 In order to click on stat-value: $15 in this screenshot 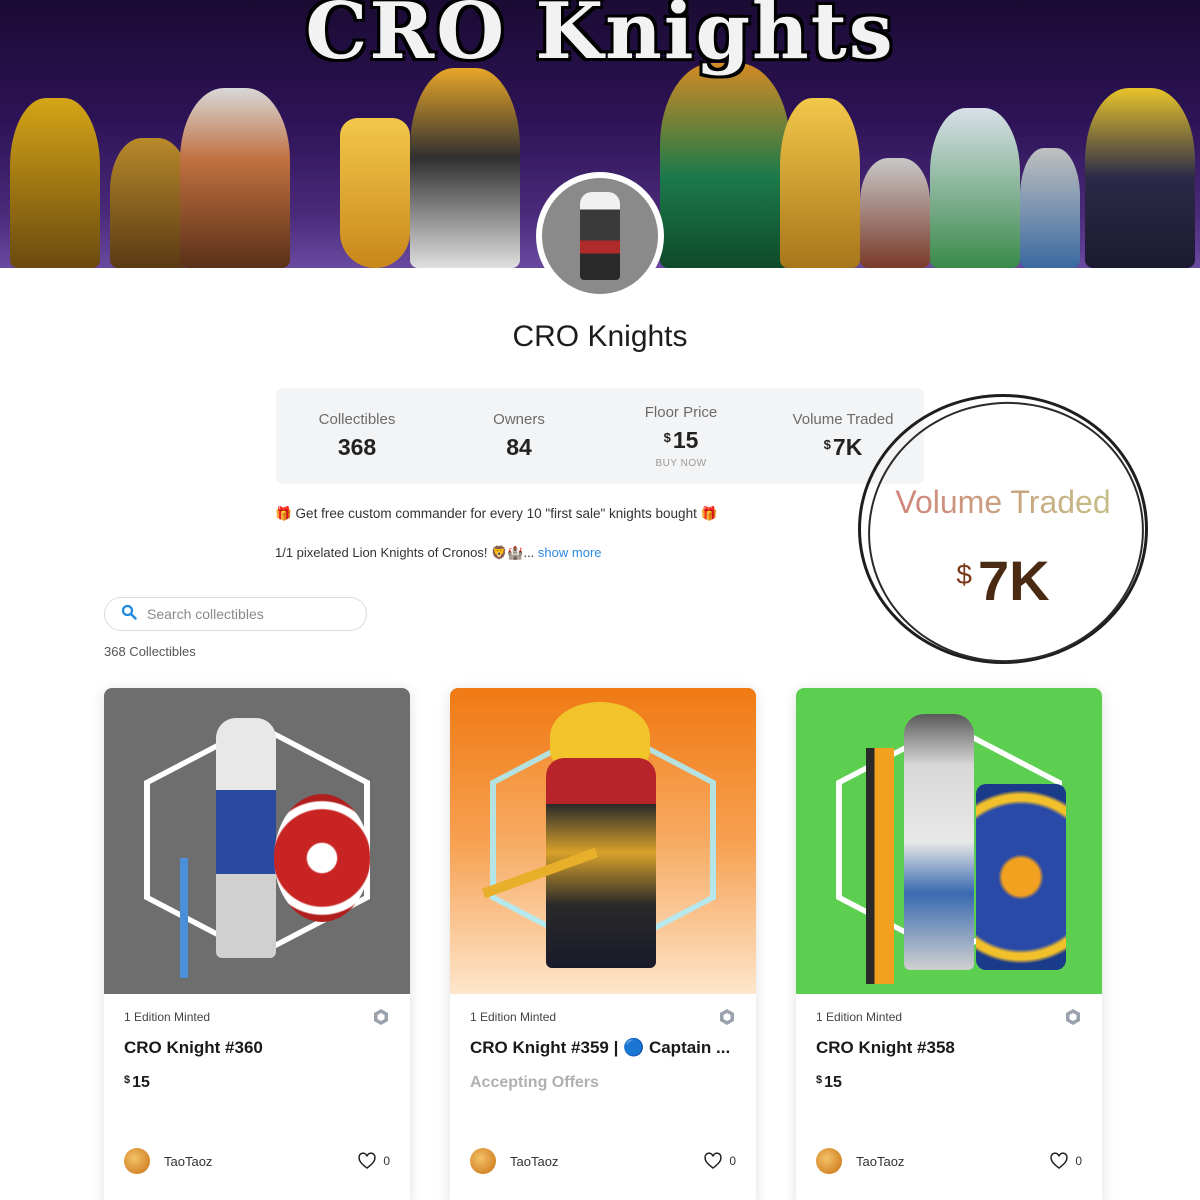, I will do `click(681, 440)`.